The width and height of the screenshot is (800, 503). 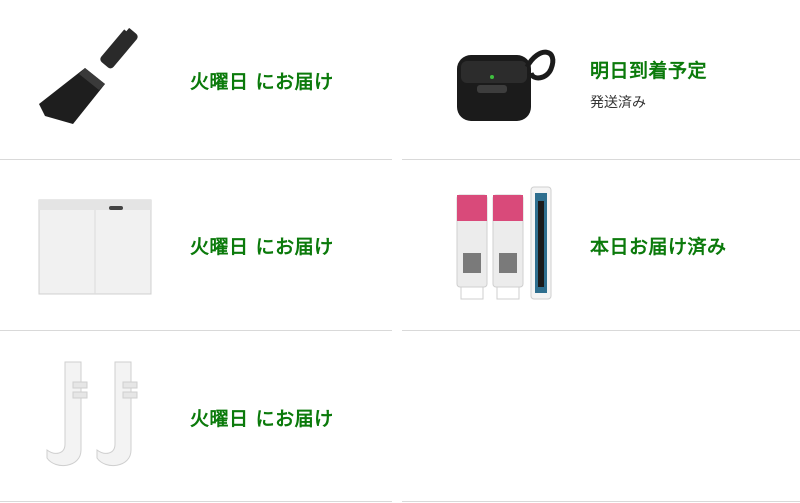 What do you see at coordinates (649, 71) in the screenshot?
I see `delivery-status: 明日到着予定` at bounding box center [649, 71].